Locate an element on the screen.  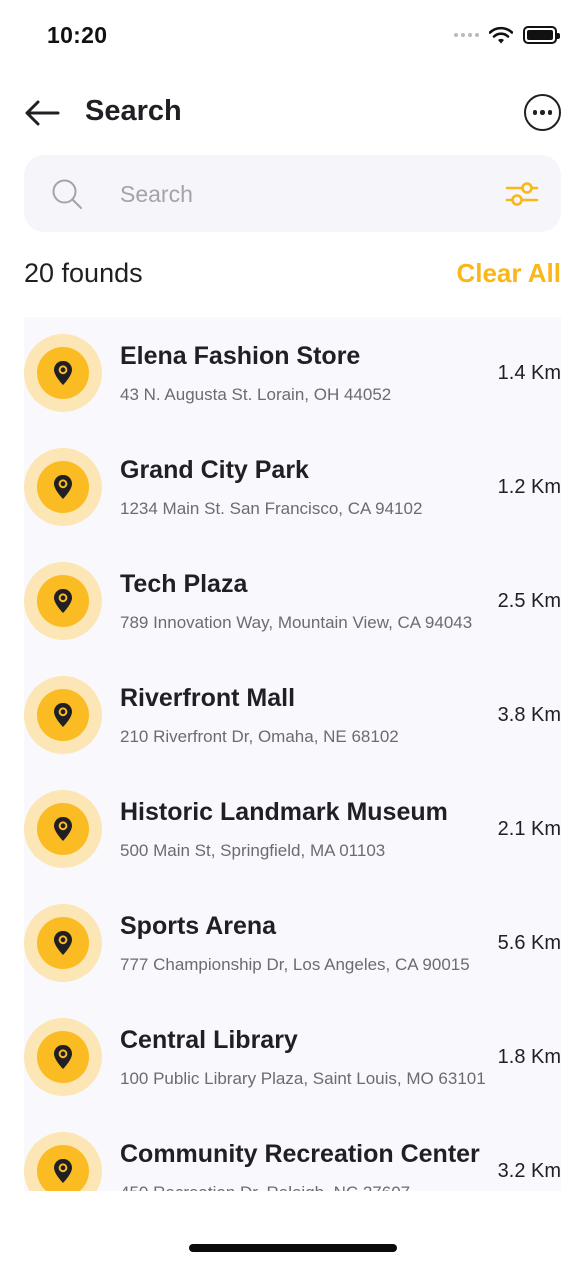
status-icons is located at coordinates (507, 35).